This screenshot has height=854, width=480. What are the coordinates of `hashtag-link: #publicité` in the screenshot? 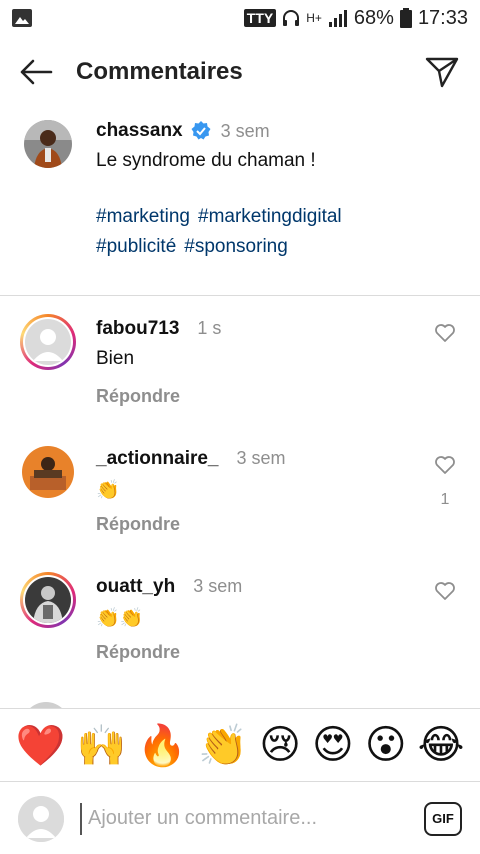 It's located at (136, 246).